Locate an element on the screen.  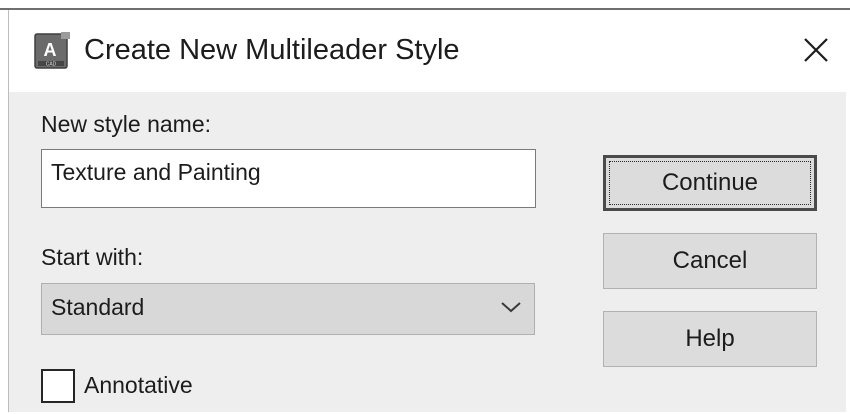
focus-indicator is located at coordinates (710, 183).